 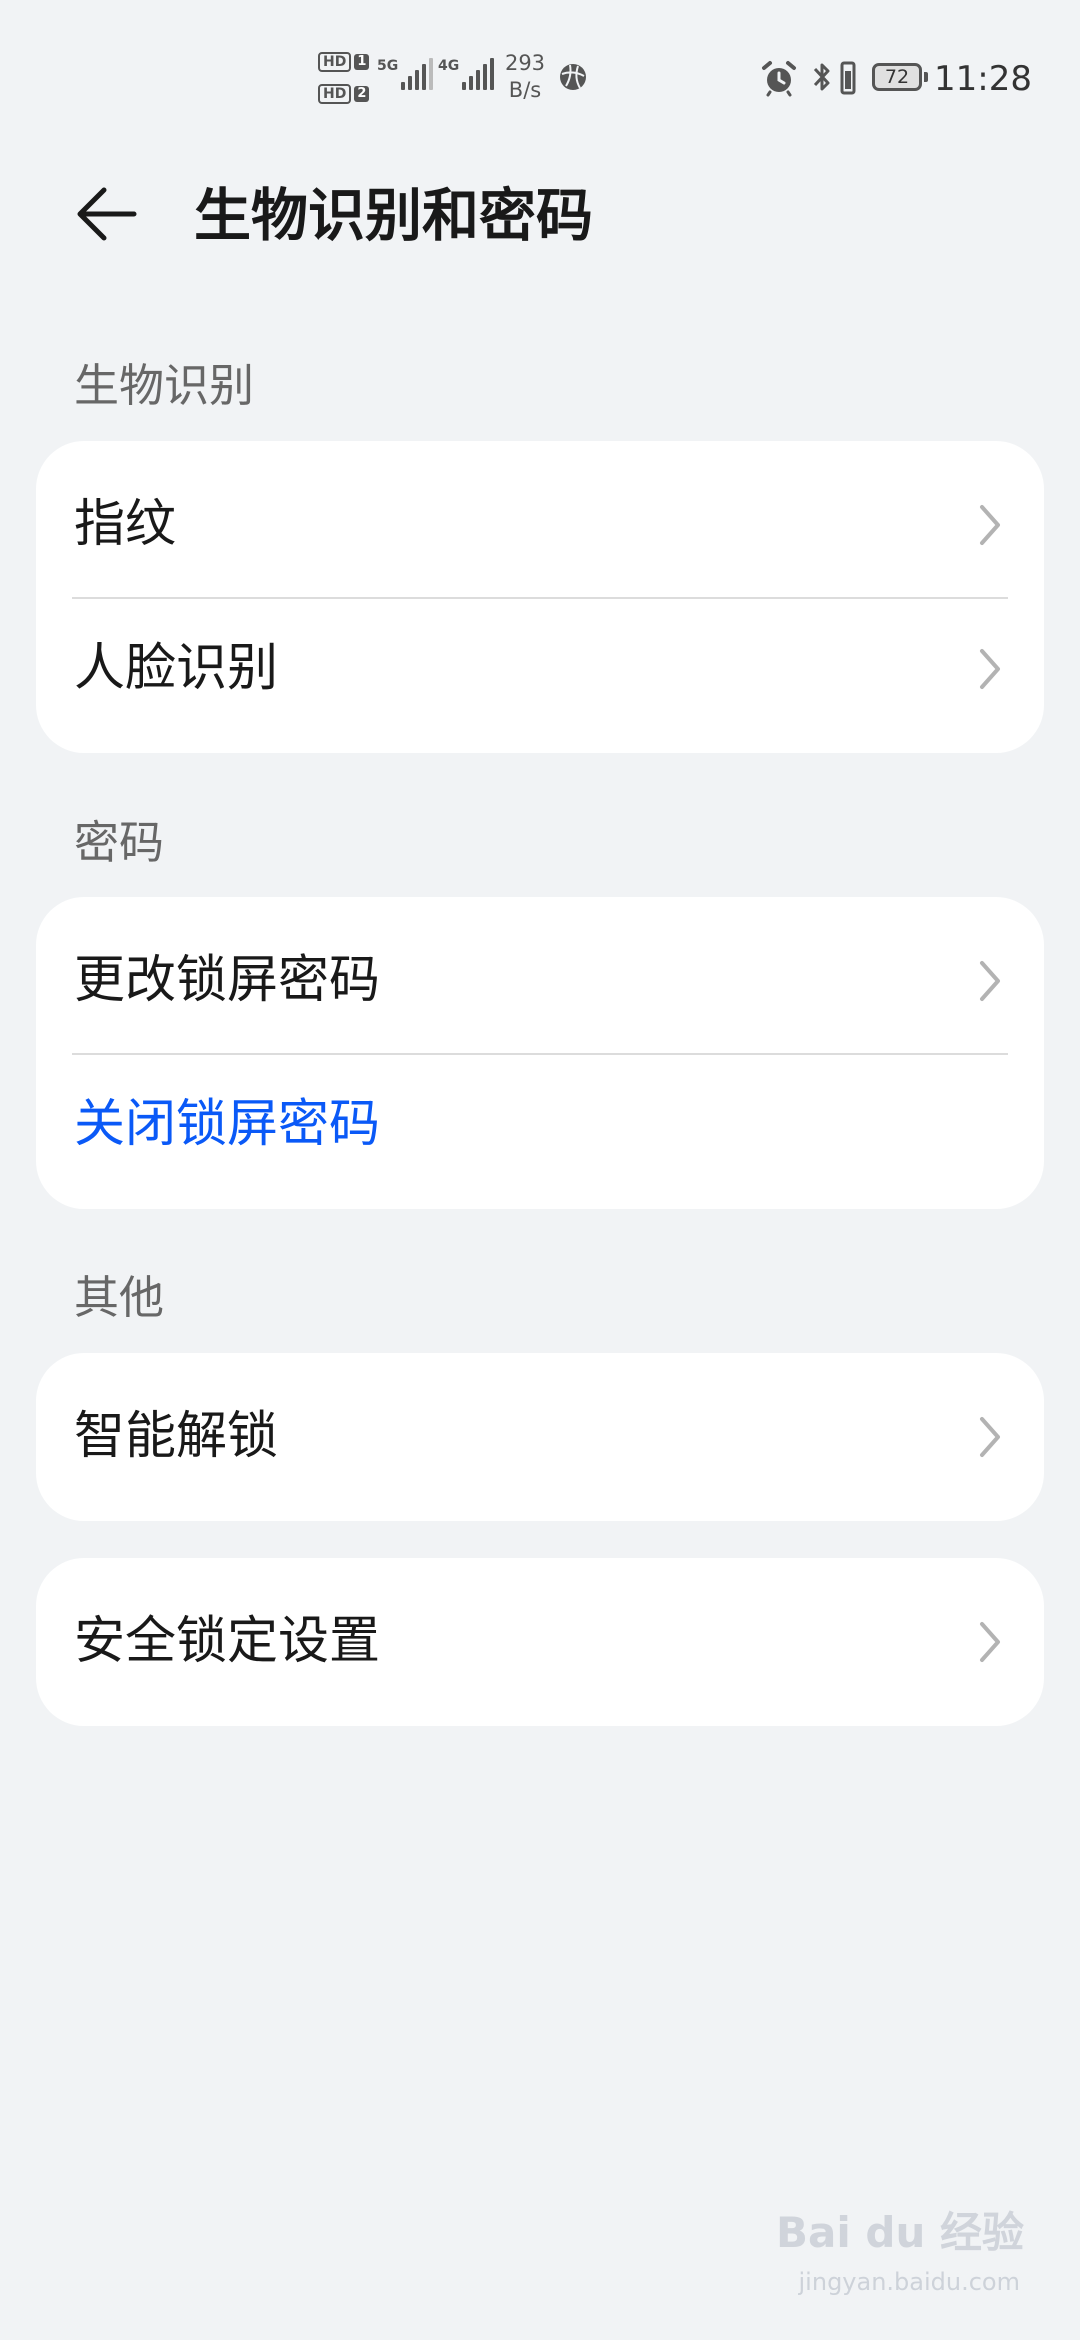 I want to click on fingerprint-label: 指纹, so click(x=125, y=524).